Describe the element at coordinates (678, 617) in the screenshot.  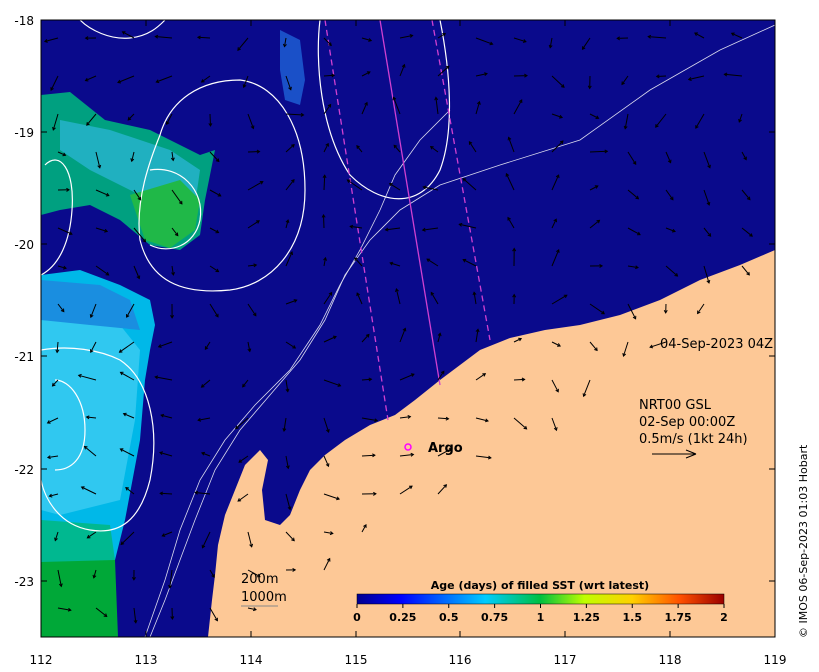
I see `colorbar-tick-label: 1.75` at that location.